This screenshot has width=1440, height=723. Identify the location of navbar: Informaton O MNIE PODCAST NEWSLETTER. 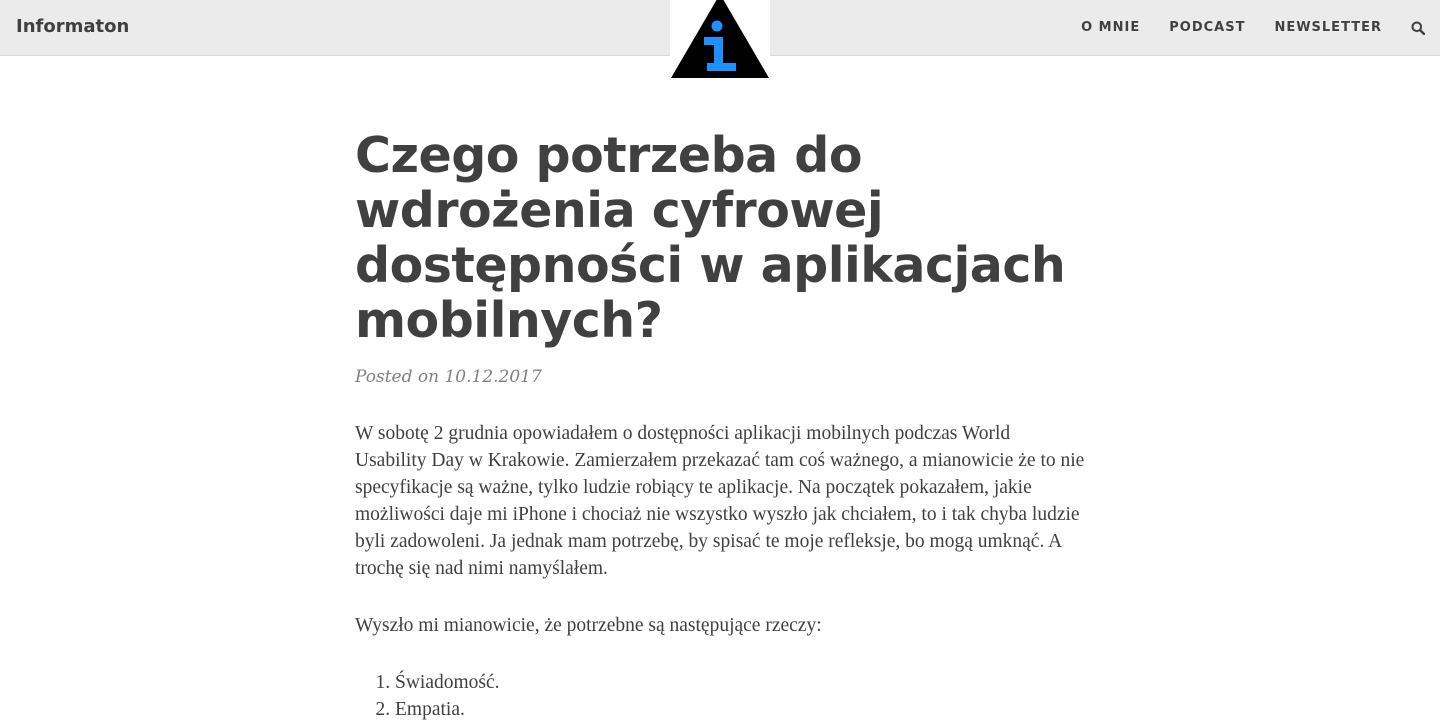
(720, 40).